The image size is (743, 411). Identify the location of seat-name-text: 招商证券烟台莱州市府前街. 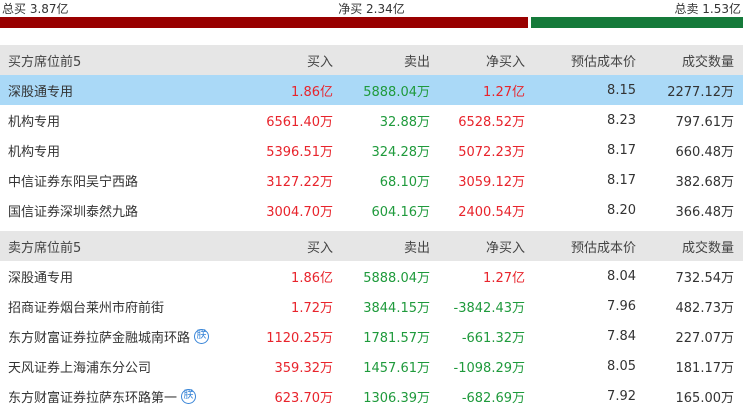
(86, 308).